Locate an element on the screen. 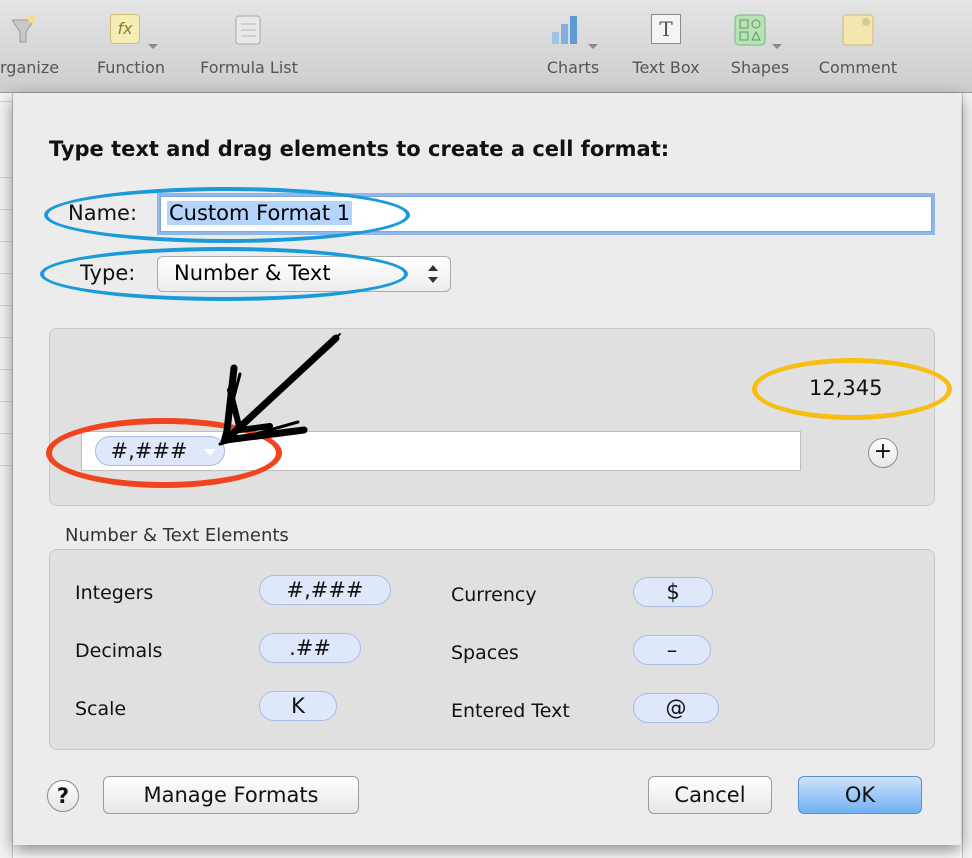 This screenshot has width=972, height=858. toolbar-charts-label: Charts is located at coordinates (573, 67).